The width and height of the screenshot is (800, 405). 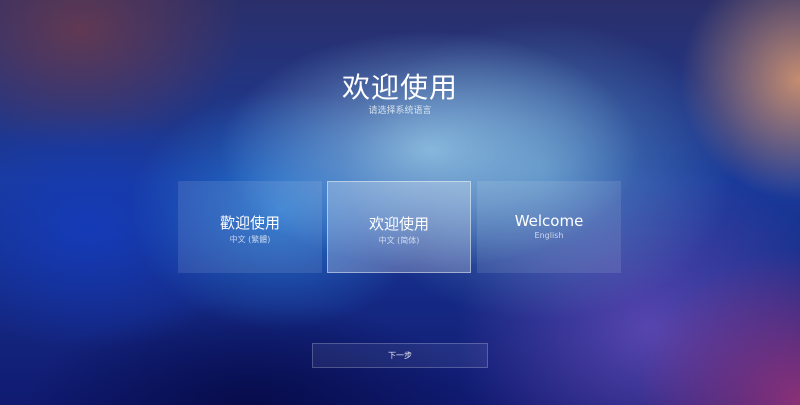 I want to click on language-option-english: Welcome English, so click(x=549, y=227).